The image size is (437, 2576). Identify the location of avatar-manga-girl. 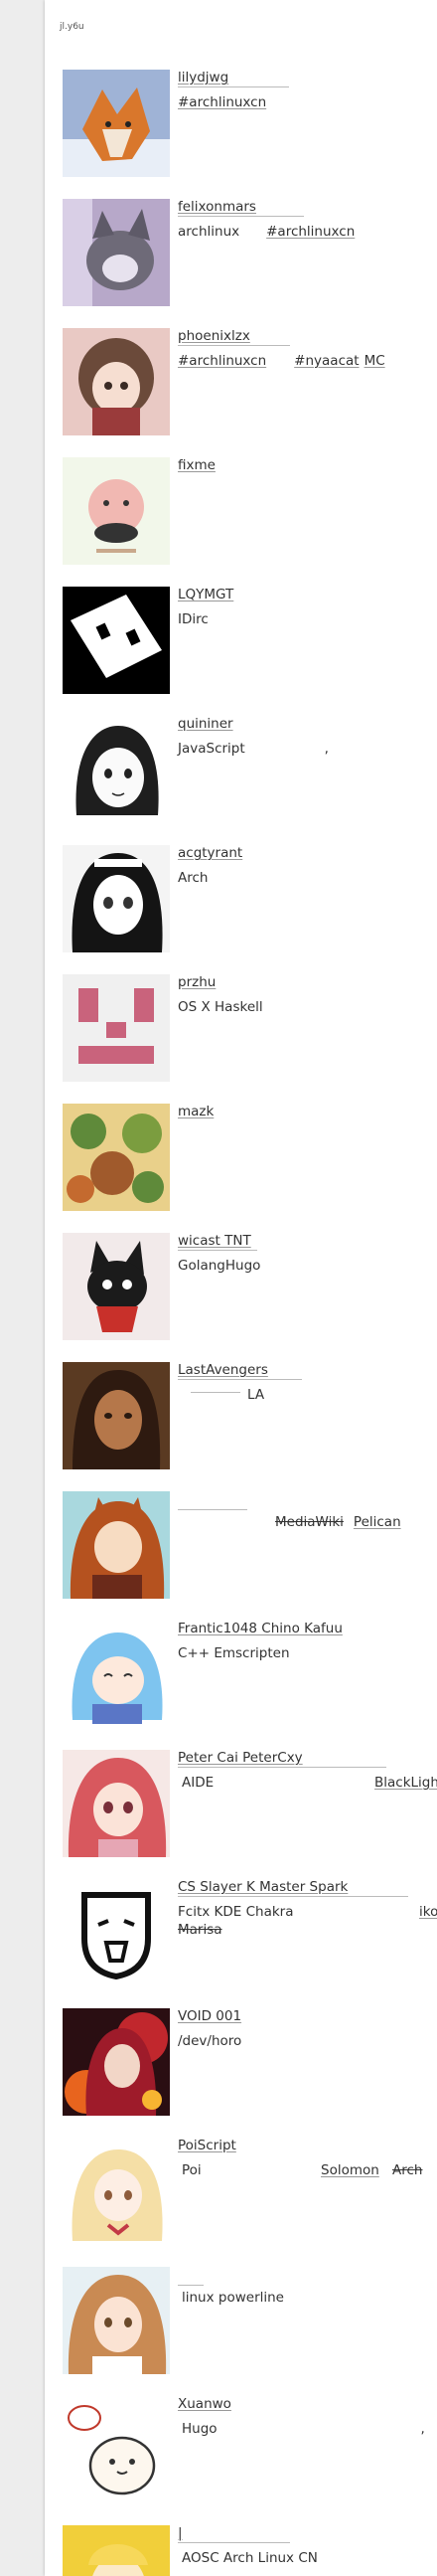
(117, 769).